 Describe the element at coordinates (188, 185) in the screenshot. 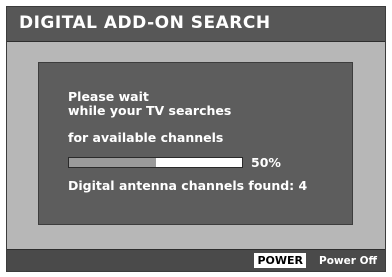

I see `channels-found-text: Digital antenna channels found: 4` at that location.